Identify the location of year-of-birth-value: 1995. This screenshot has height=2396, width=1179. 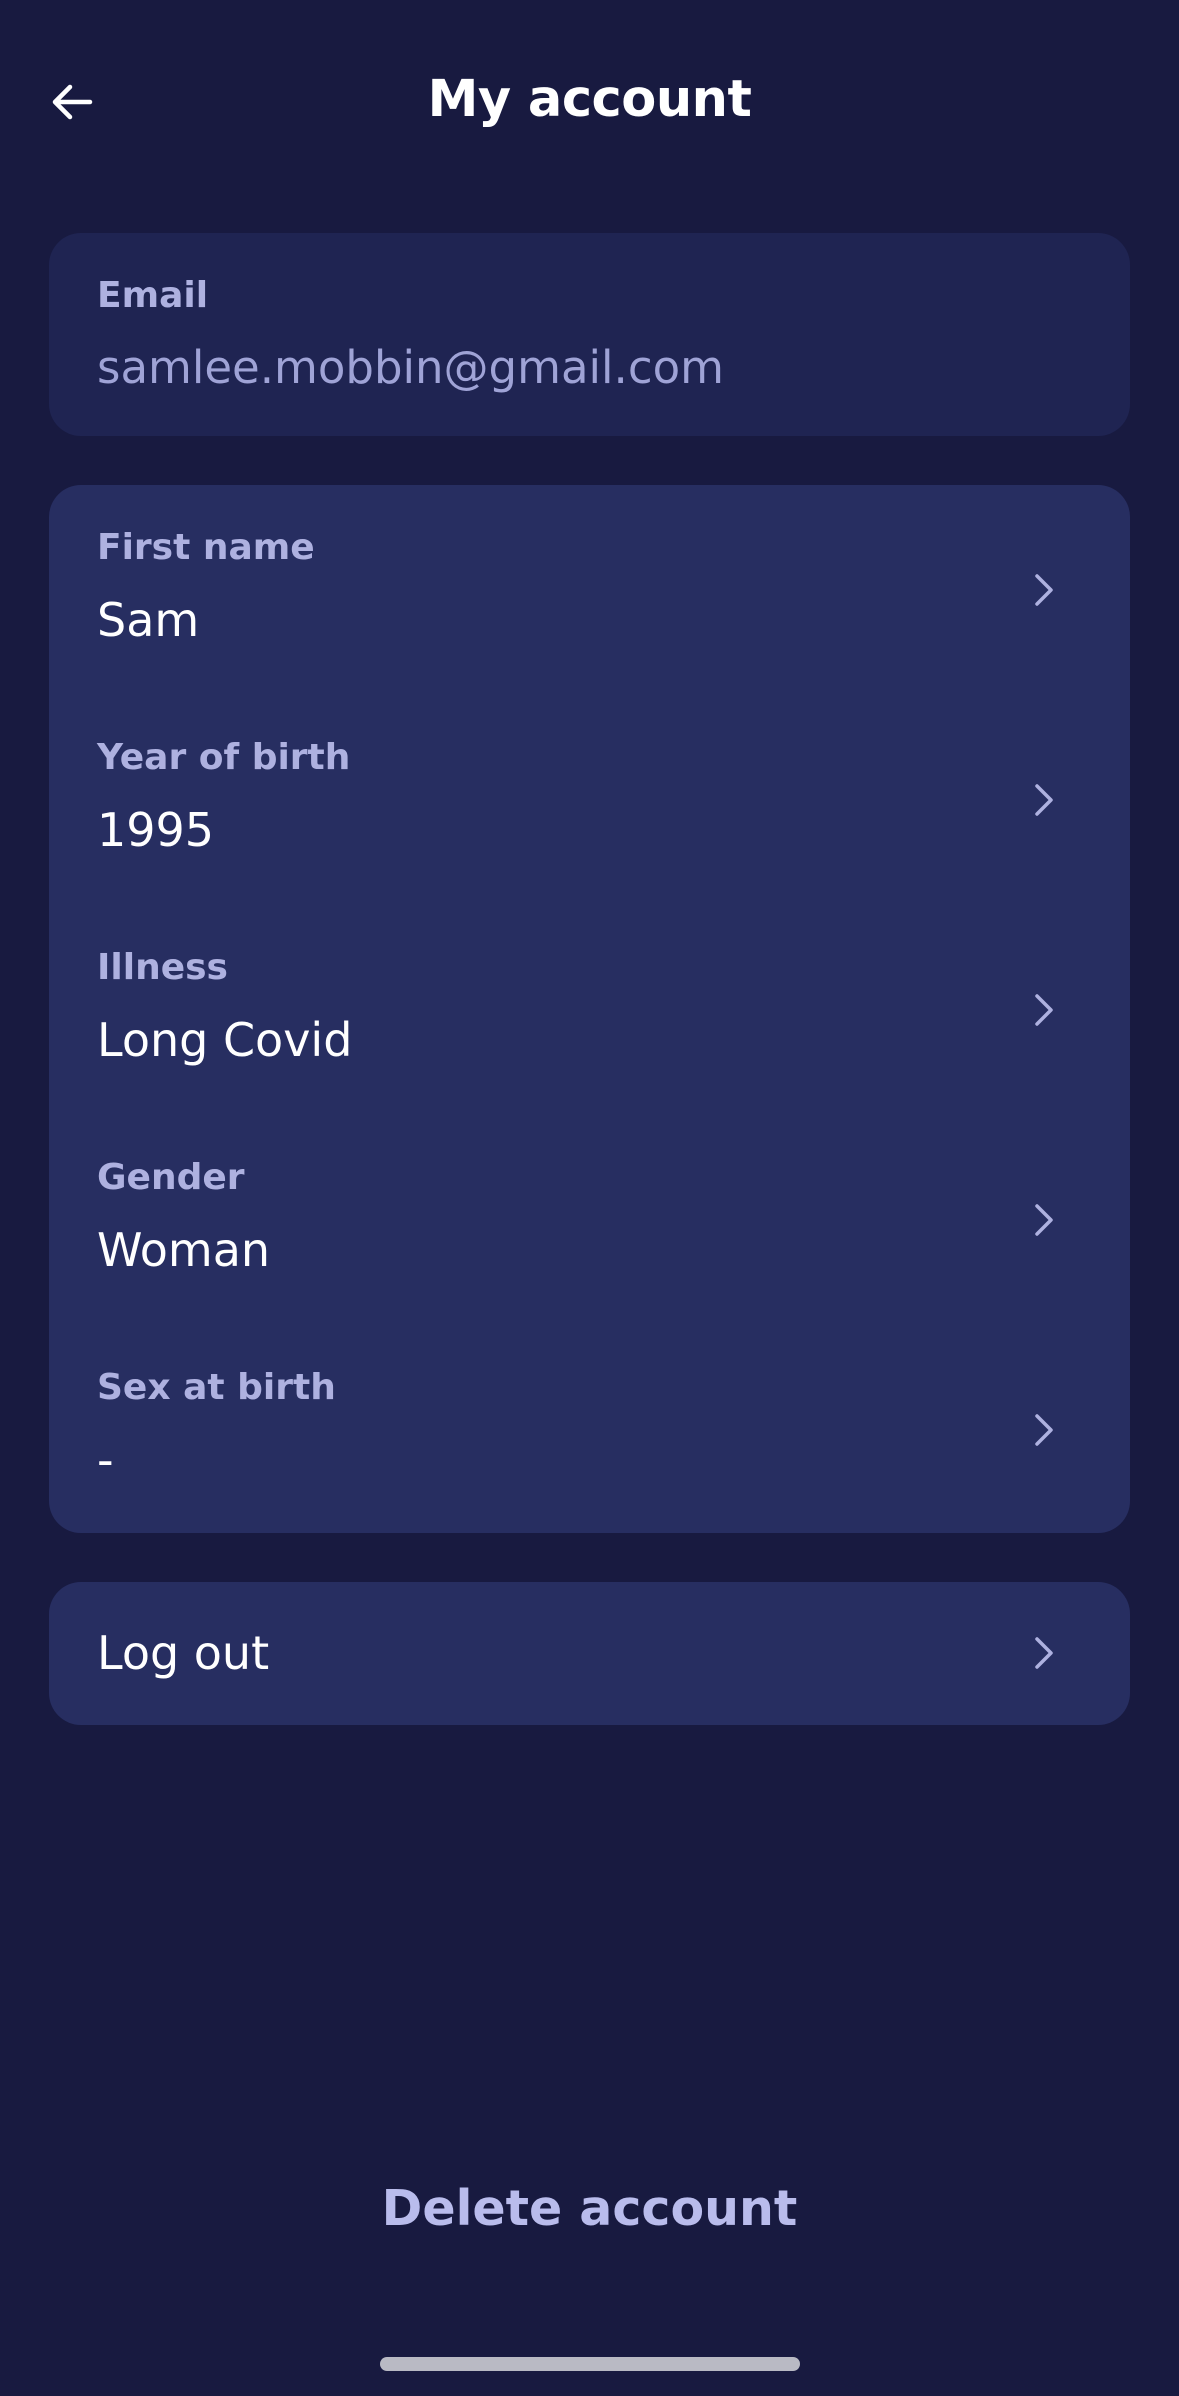
(156, 830).